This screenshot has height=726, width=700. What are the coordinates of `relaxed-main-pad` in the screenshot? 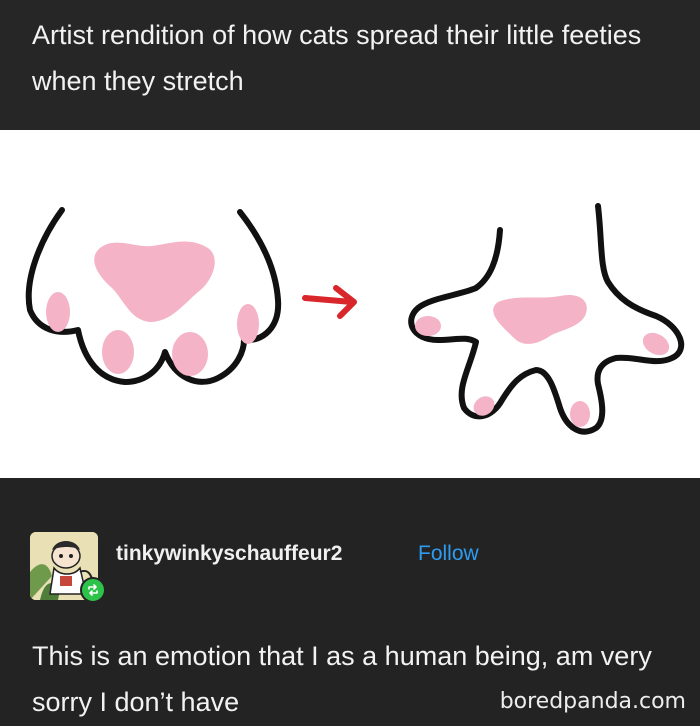 It's located at (154, 281).